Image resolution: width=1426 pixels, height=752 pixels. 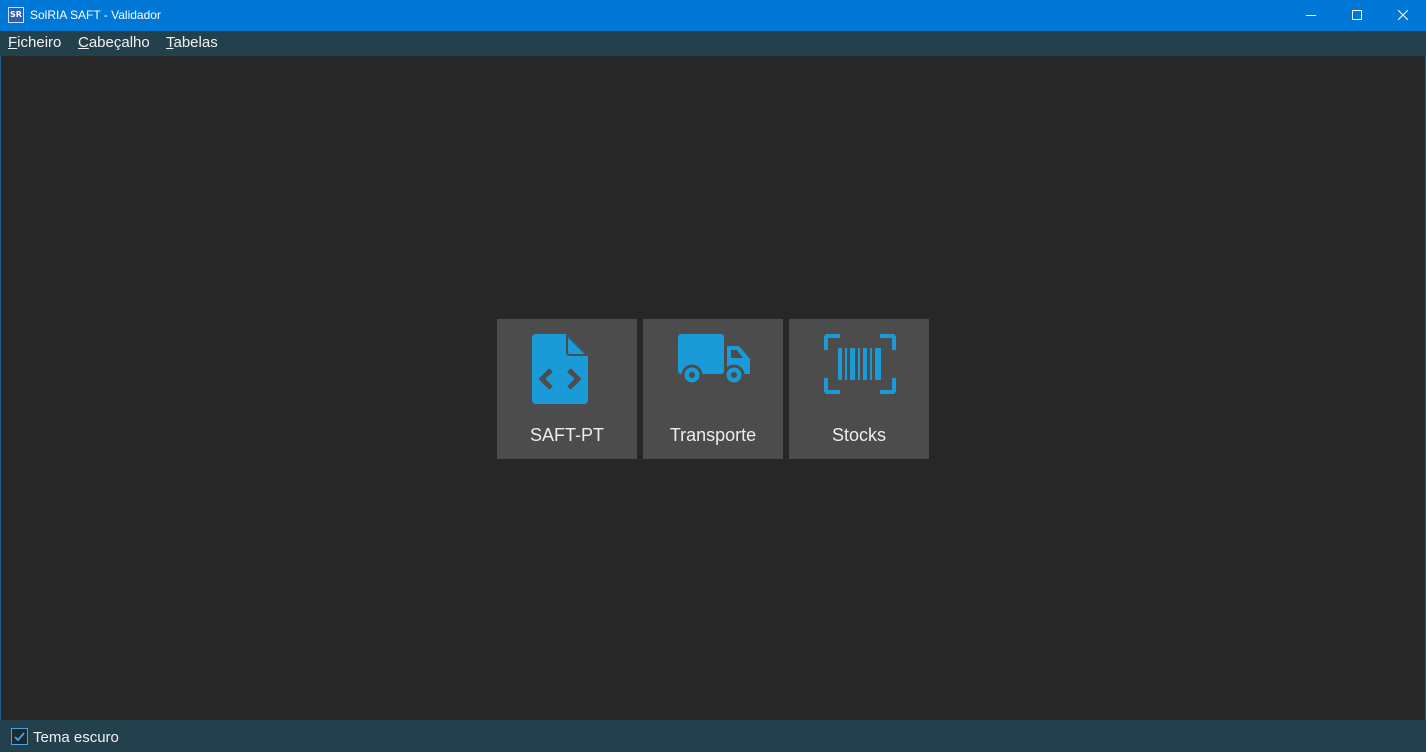 What do you see at coordinates (39, 42) in the screenshot?
I see `menu-label-rest: icheiro` at bounding box center [39, 42].